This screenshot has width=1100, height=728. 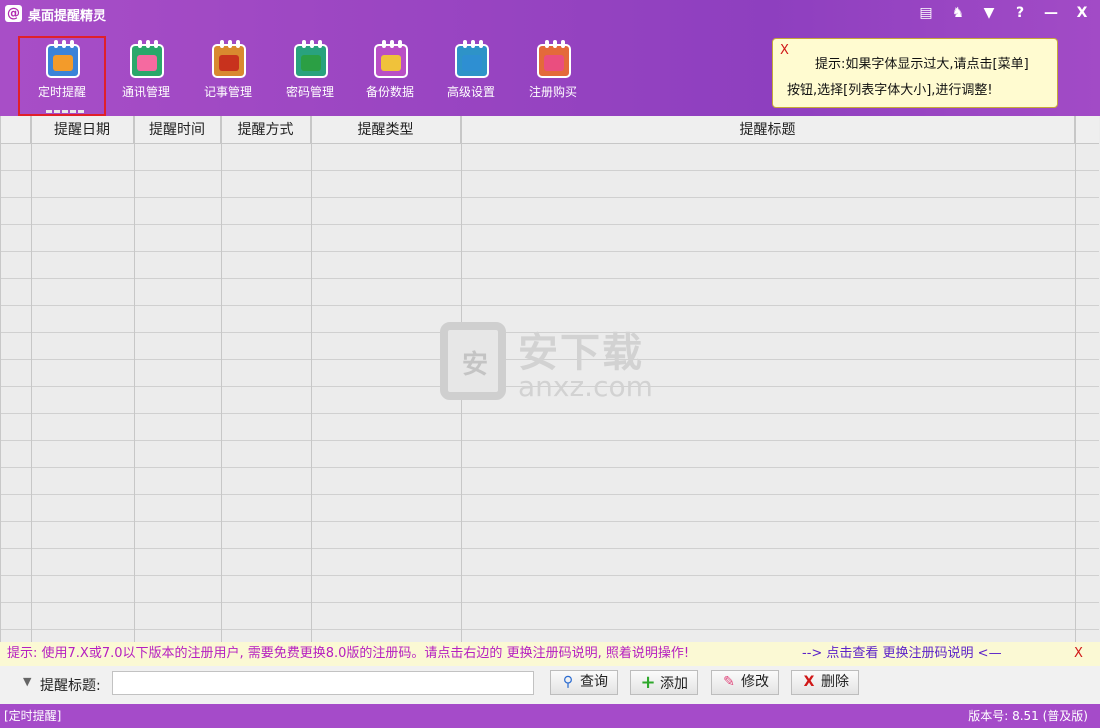 What do you see at coordinates (82, 130) in the screenshot?
I see `col-header-date: 提醒日期` at bounding box center [82, 130].